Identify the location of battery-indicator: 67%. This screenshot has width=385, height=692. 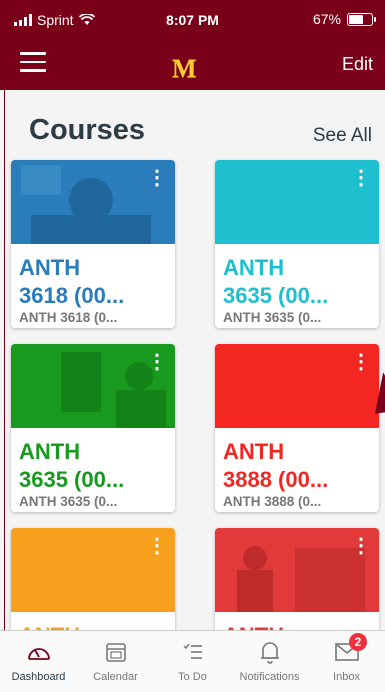
(344, 19).